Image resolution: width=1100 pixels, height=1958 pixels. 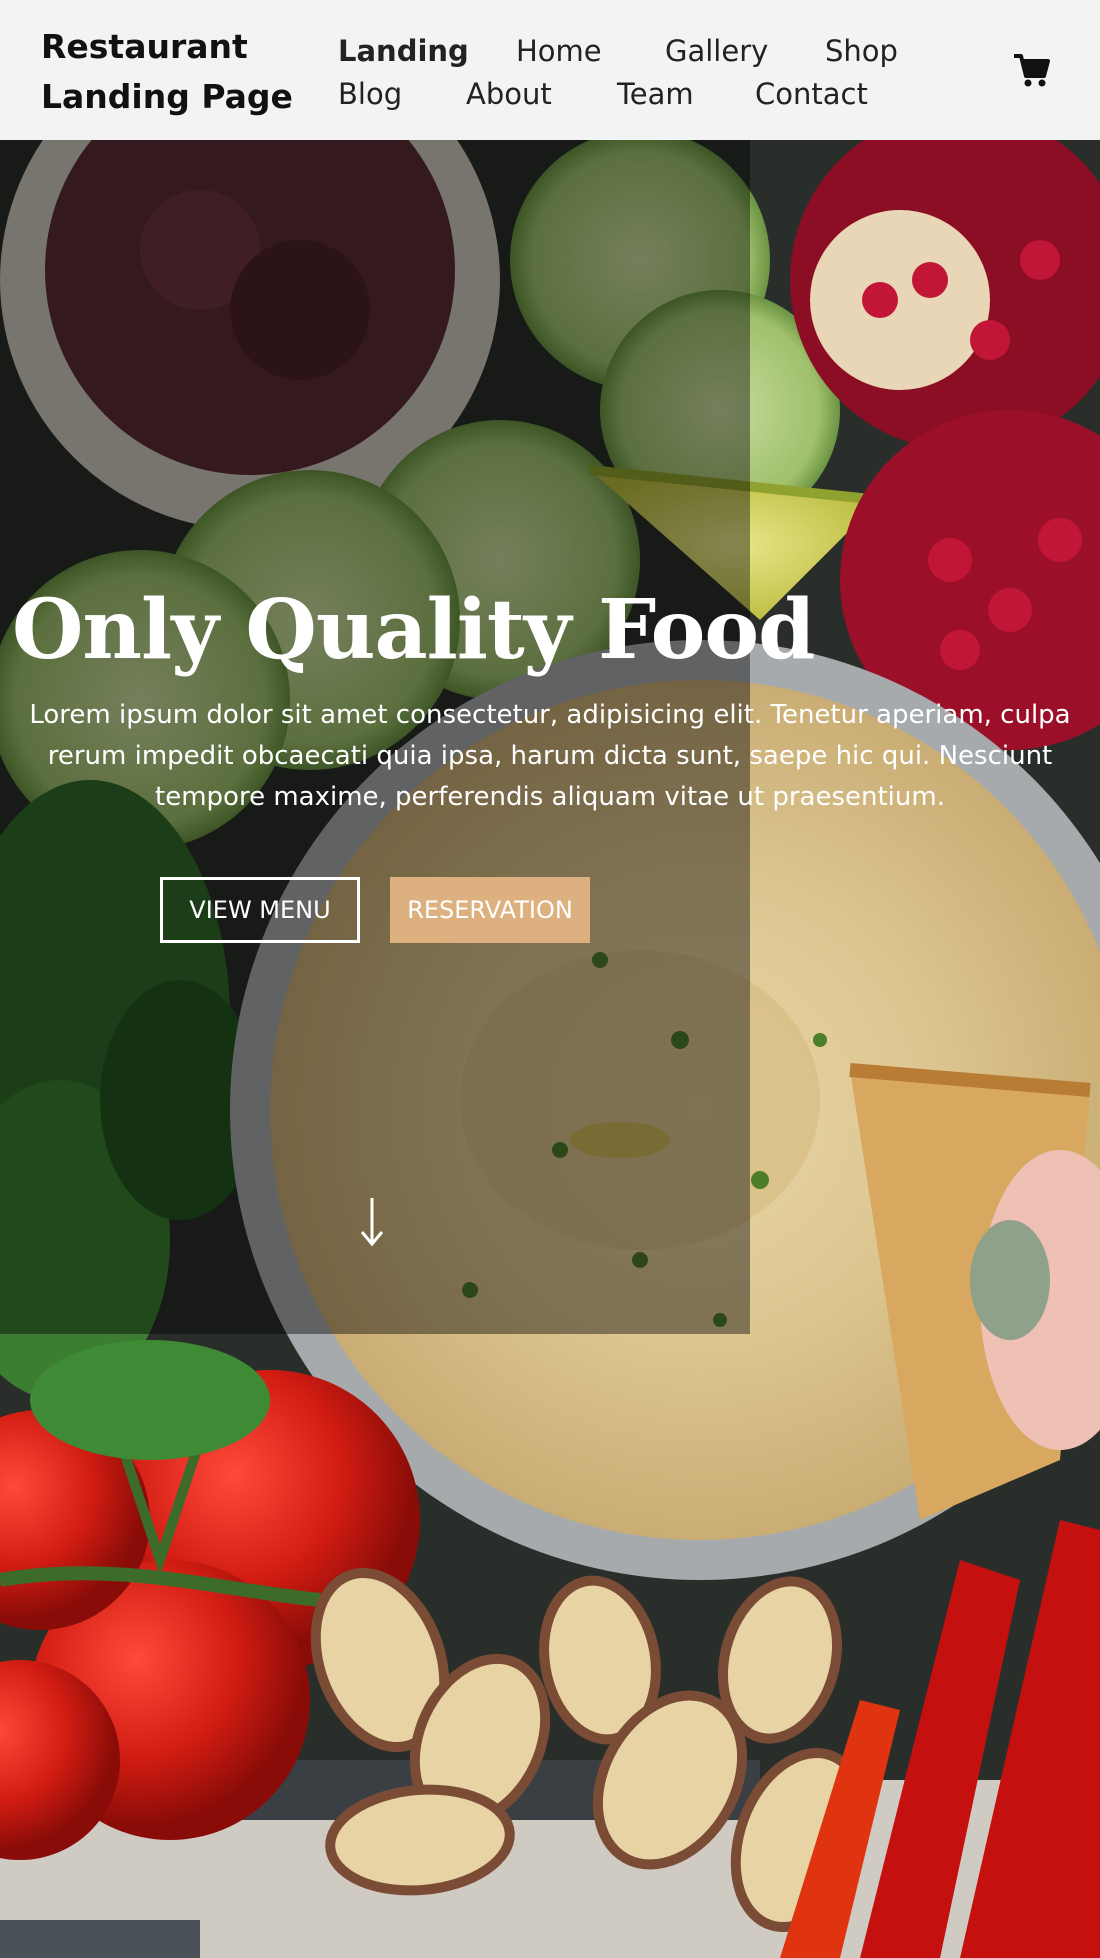 What do you see at coordinates (260, 910) in the screenshot?
I see `view-menu-button: VIEW MENU` at bounding box center [260, 910].